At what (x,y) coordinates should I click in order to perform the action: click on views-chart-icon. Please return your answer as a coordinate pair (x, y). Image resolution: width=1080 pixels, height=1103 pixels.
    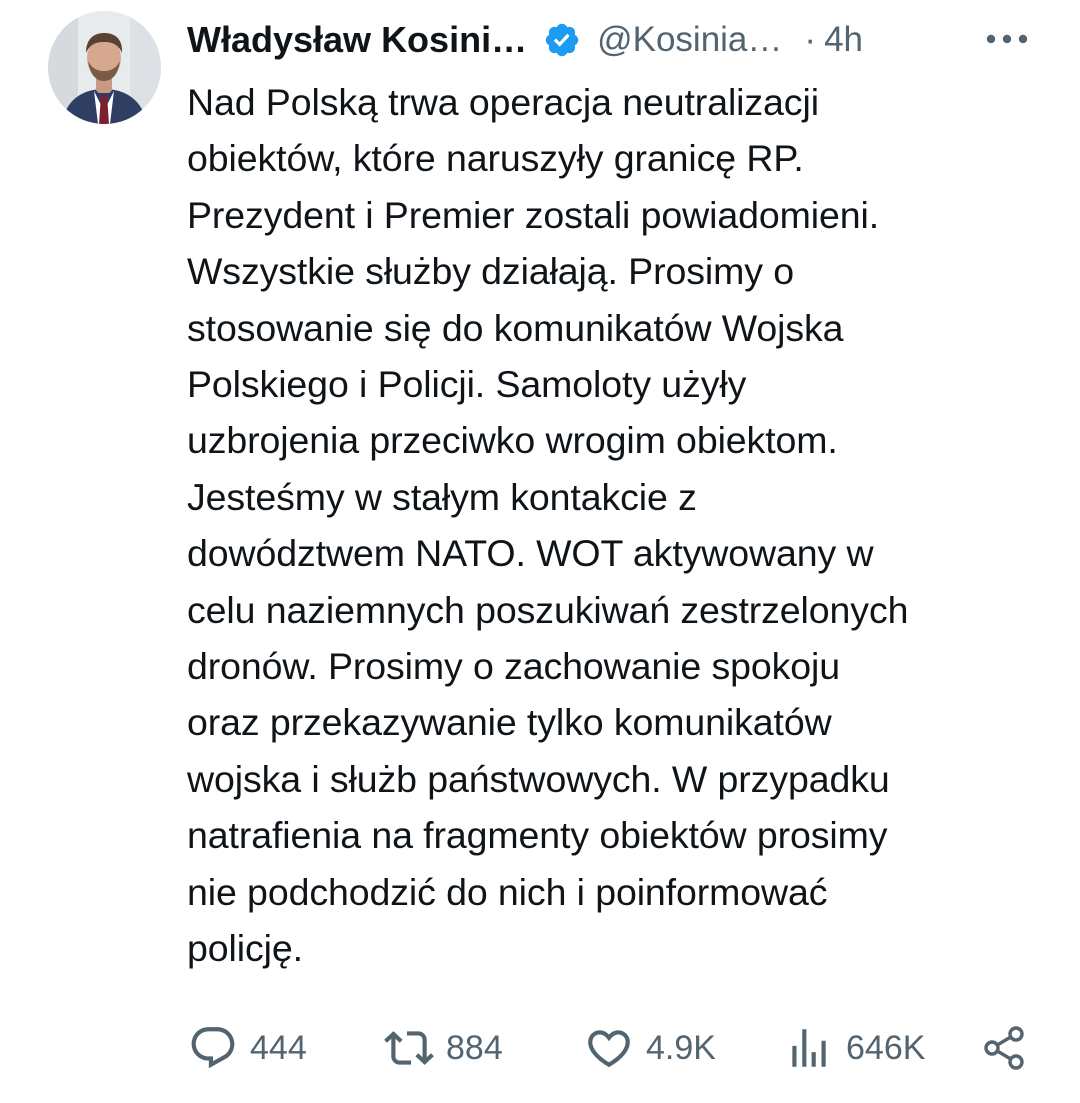
    Looking at the image, I should click on (809, 1048).